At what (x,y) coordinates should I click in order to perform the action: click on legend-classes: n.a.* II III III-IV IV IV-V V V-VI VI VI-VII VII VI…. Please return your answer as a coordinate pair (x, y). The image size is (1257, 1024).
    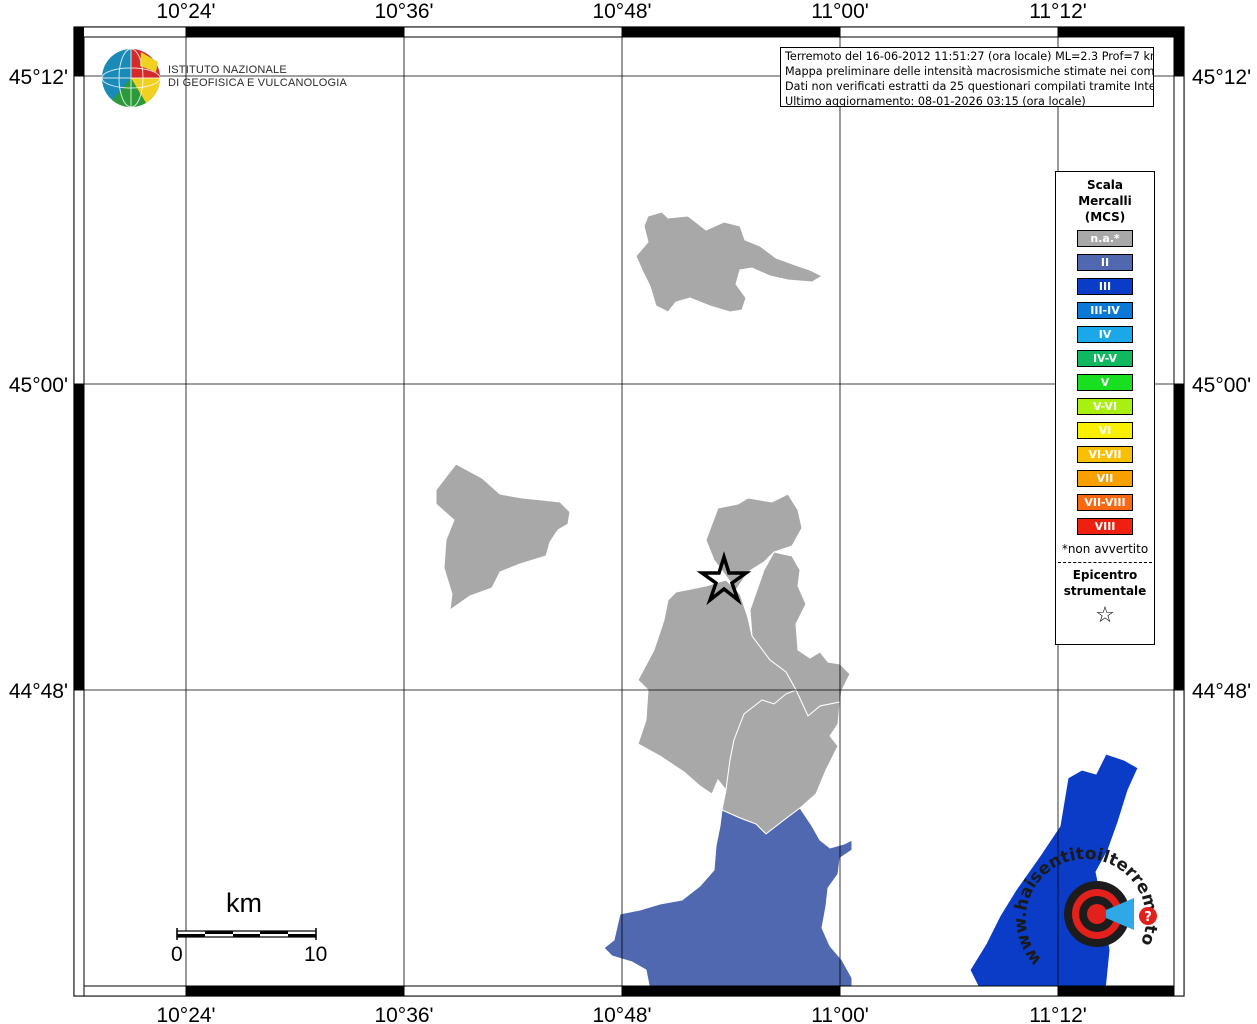
    Looking at the image, I should click on (1105, 382).